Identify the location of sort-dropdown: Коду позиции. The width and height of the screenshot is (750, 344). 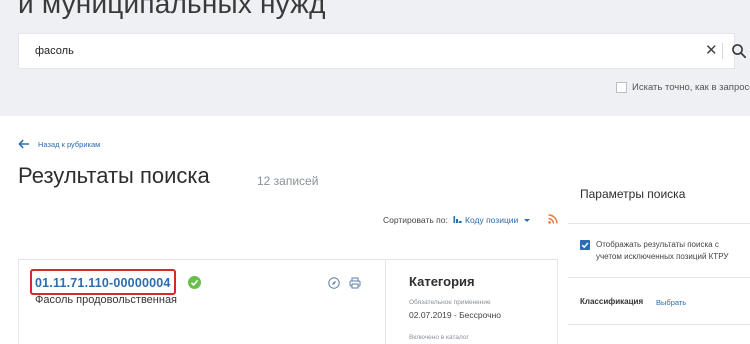
(491, 220).